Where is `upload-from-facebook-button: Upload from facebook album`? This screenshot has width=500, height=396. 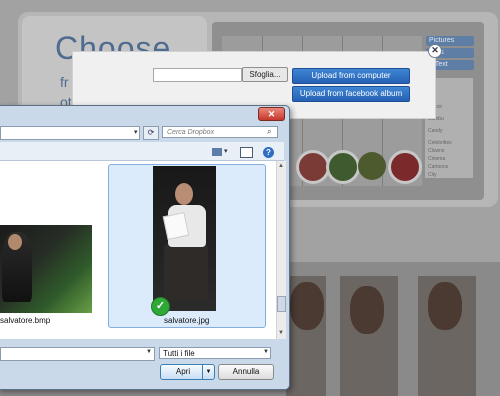
upload-from-facebook-button: Upload from facebook album is located at coordinates (351, 94).